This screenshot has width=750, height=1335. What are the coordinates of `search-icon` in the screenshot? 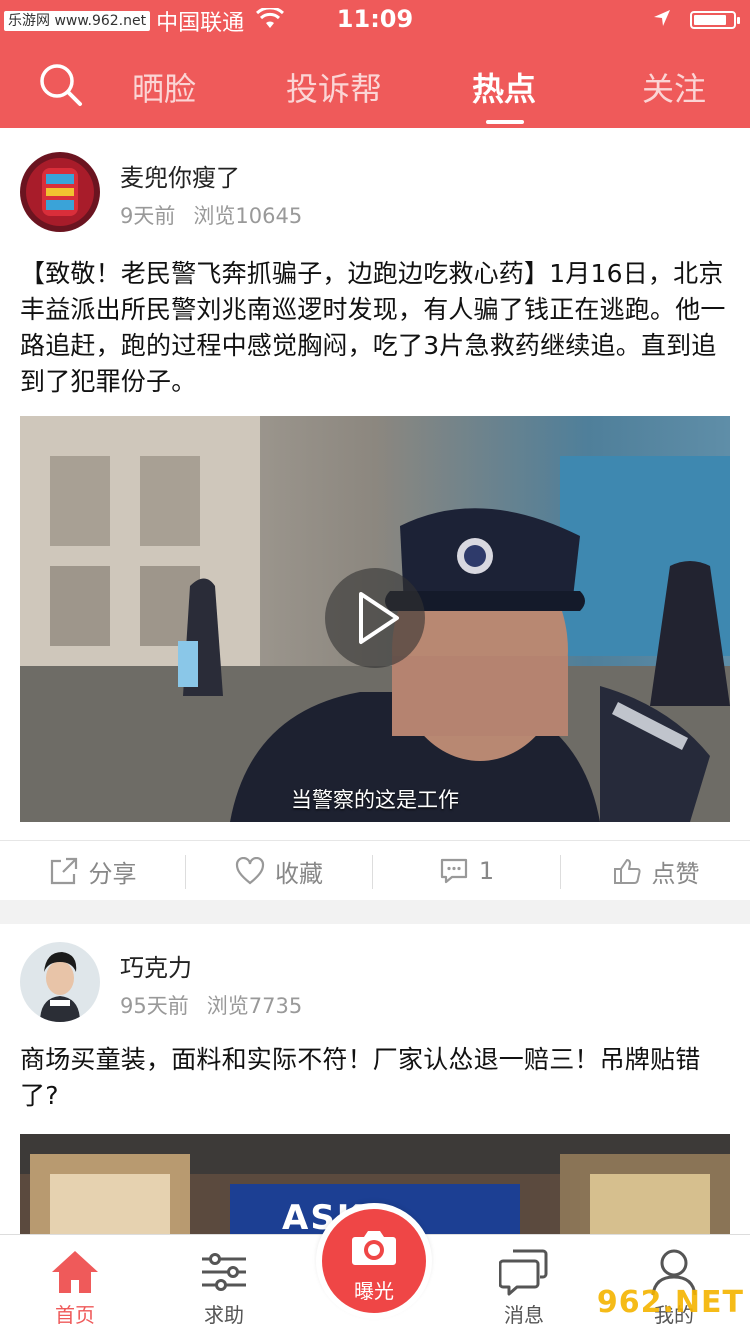 It's located at (61, 85).